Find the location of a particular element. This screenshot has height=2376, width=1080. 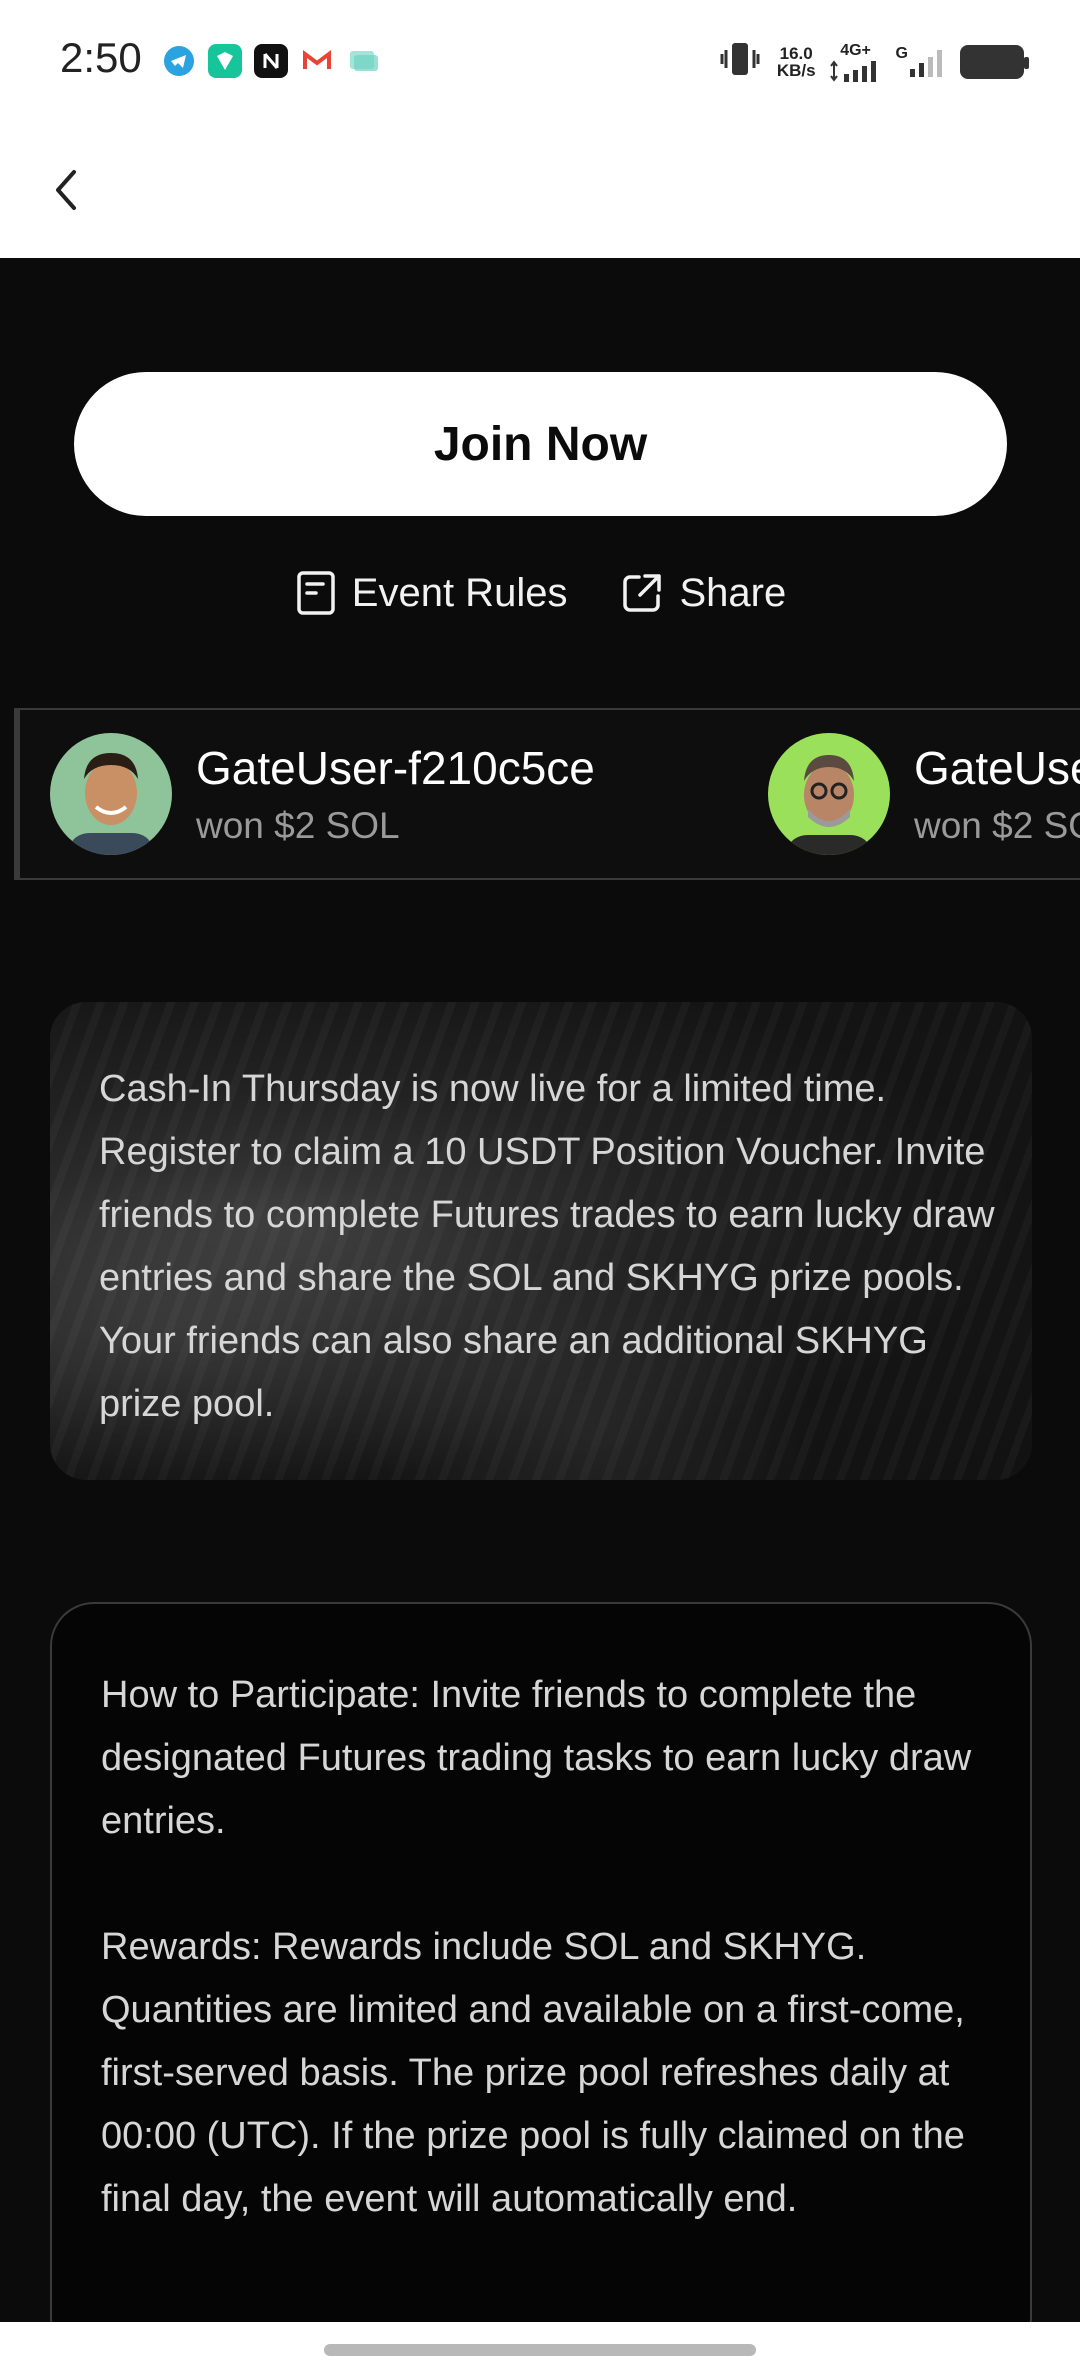

share-label: Share is located at coordinates (733, 592).